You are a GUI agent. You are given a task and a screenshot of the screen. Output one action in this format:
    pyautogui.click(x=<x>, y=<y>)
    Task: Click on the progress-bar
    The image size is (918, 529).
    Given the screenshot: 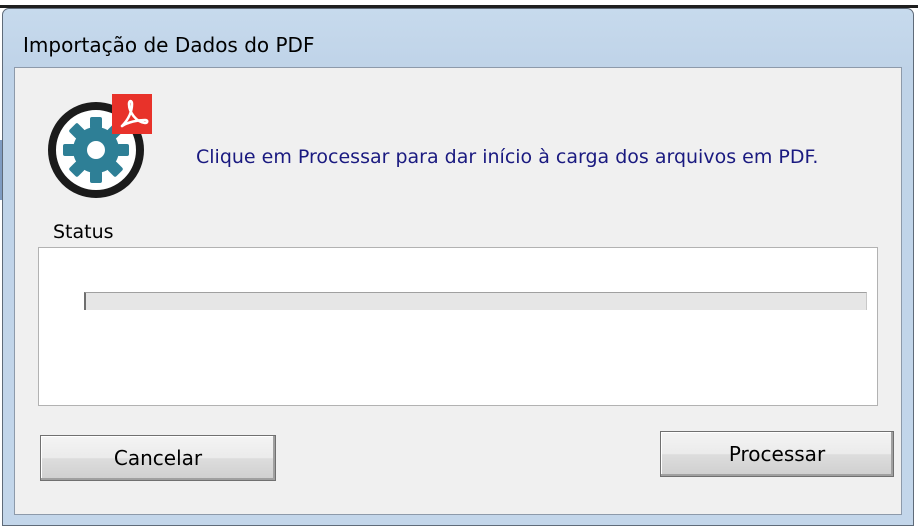 What is the action you would take?
    pyautogui.click(x=475, y=301)
    